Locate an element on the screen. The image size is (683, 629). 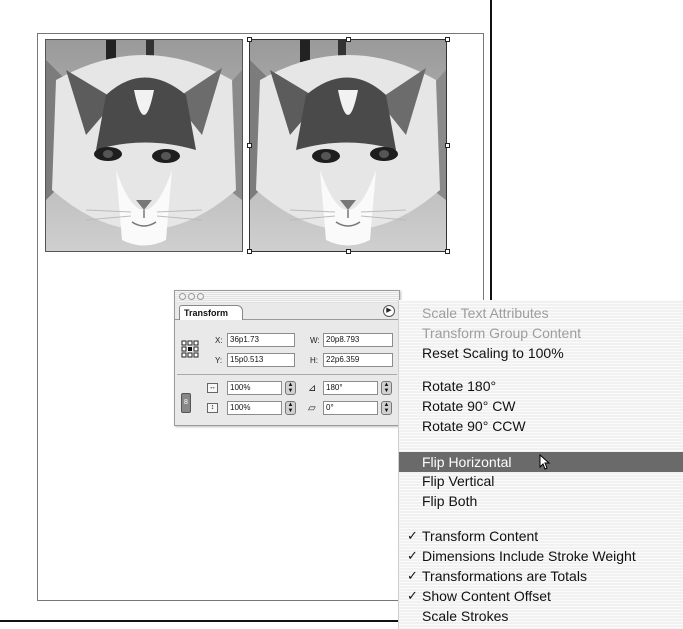
w-field: 20p8.793 is located at coordinates (358, 340).